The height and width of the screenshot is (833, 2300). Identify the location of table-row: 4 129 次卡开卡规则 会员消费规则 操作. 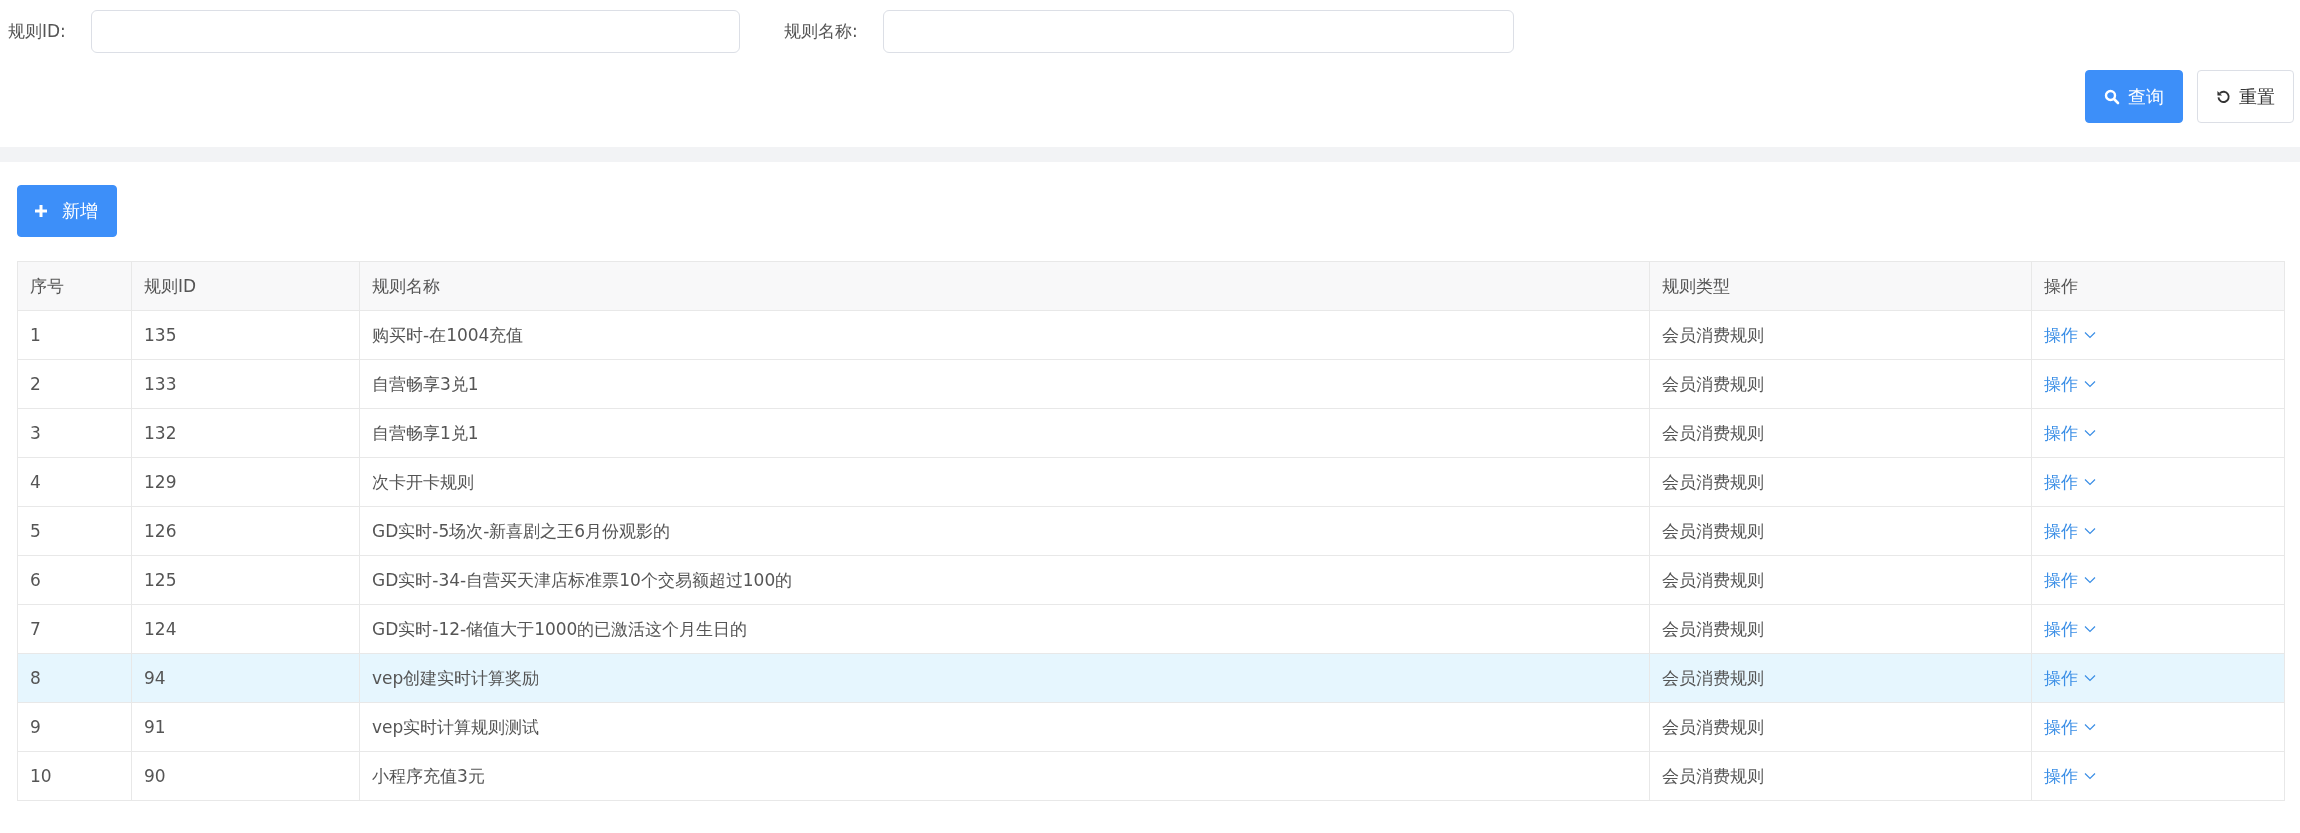
(1151, 482).